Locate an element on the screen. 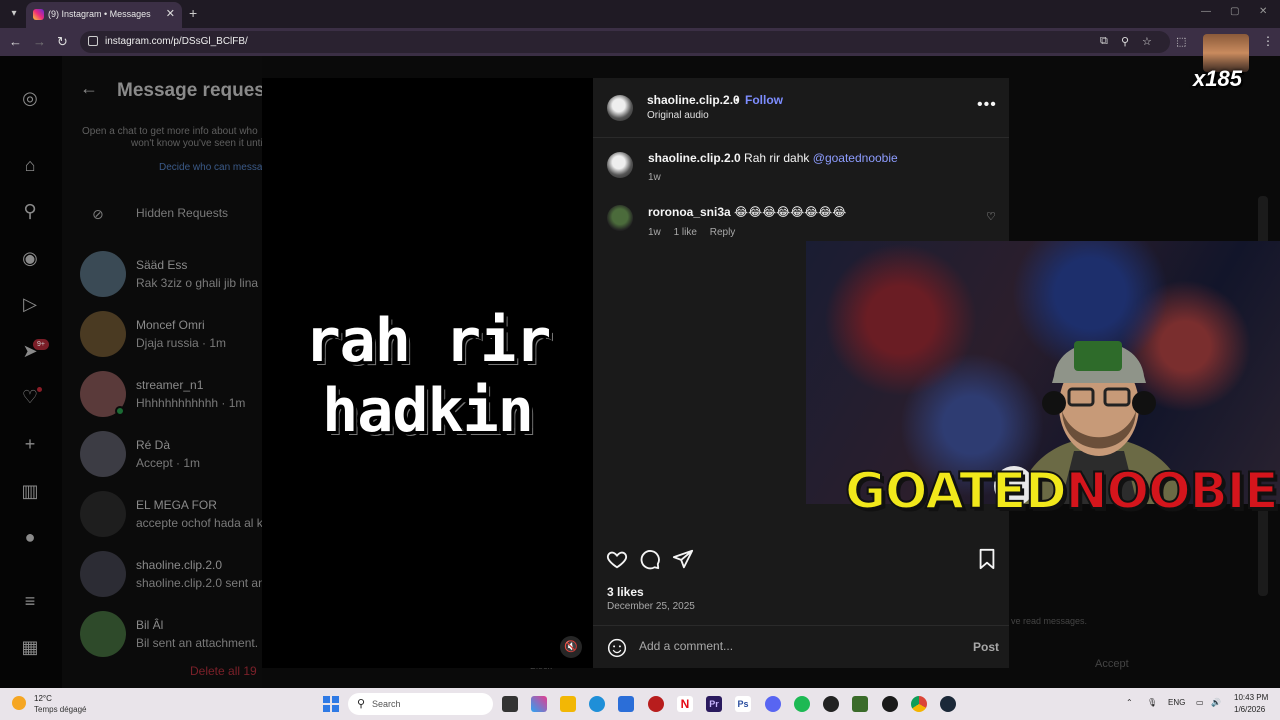 The image size is (1280, 720). decide-who-can-message-link: Decide who can message you is located at coordinates (210, 167).